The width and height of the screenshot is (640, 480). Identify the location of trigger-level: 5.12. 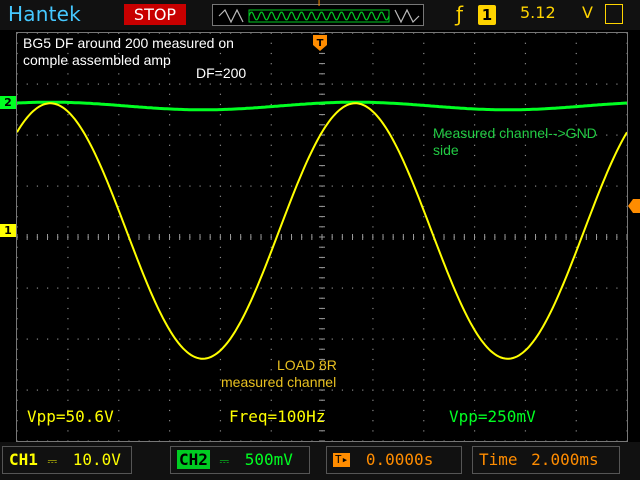
(538, 12).